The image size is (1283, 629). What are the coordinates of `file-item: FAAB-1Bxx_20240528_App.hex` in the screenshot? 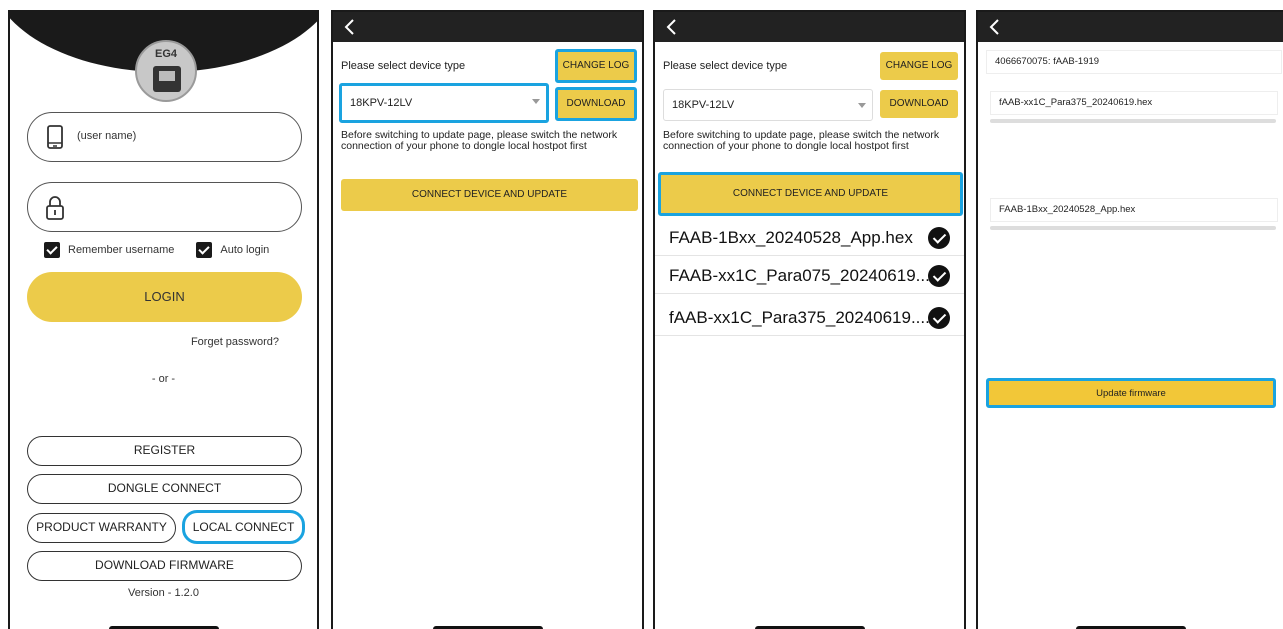 It's located at (809, 238).